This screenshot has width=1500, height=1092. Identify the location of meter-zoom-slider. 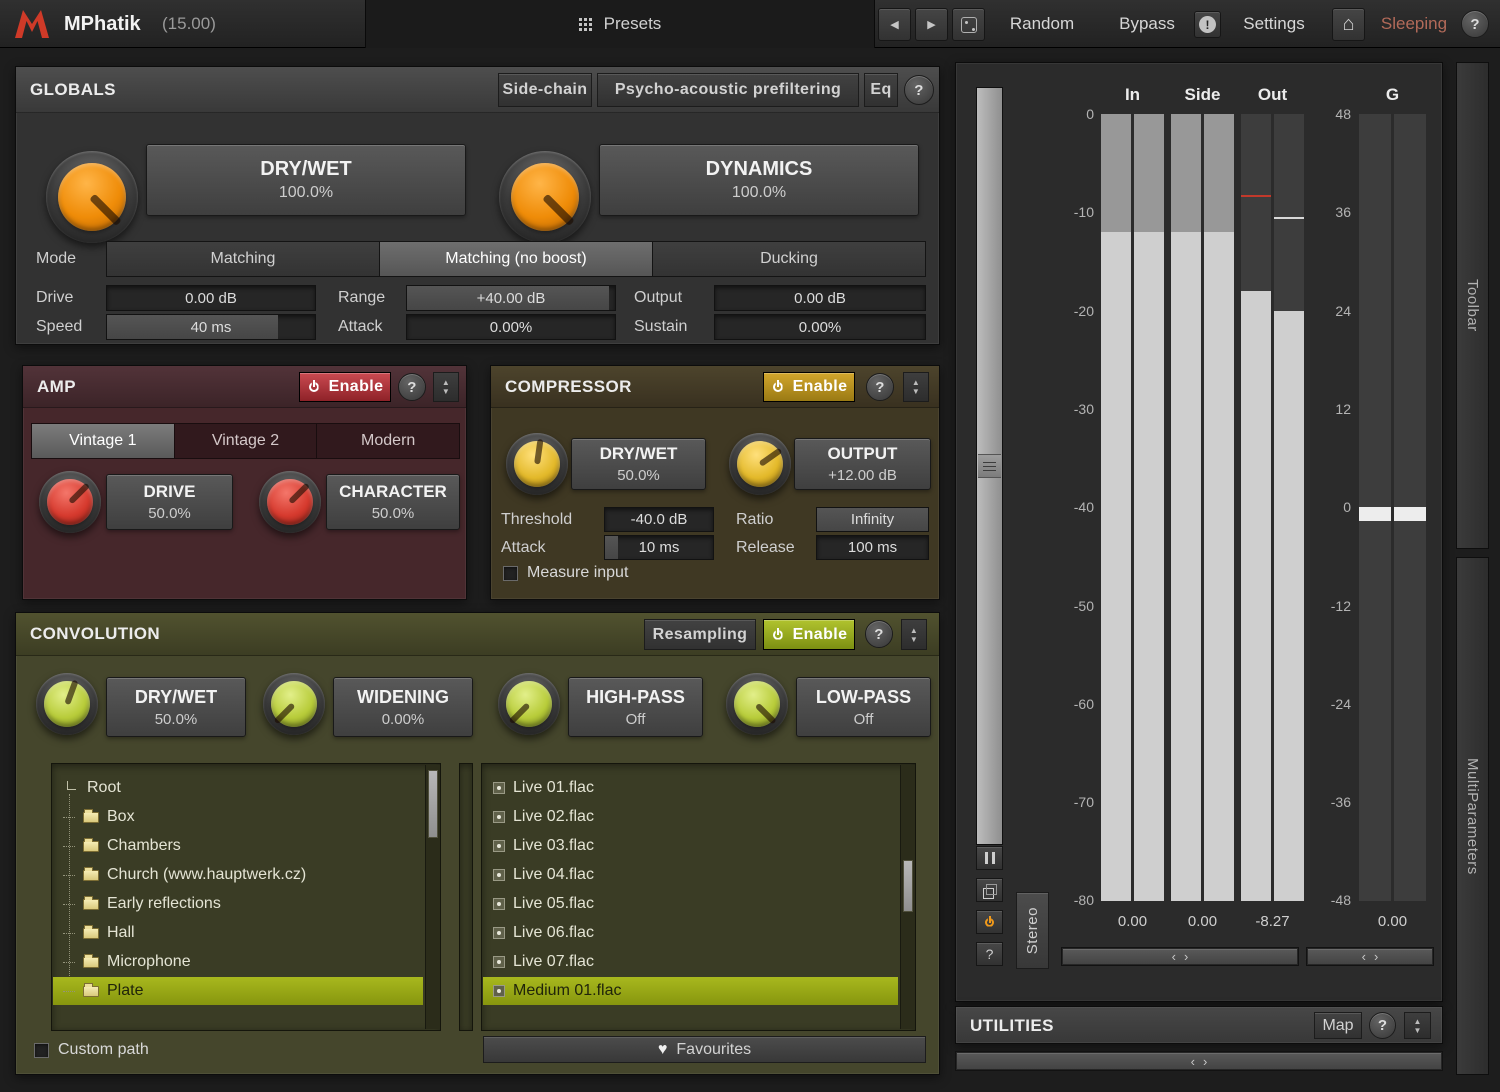
(989, 466).